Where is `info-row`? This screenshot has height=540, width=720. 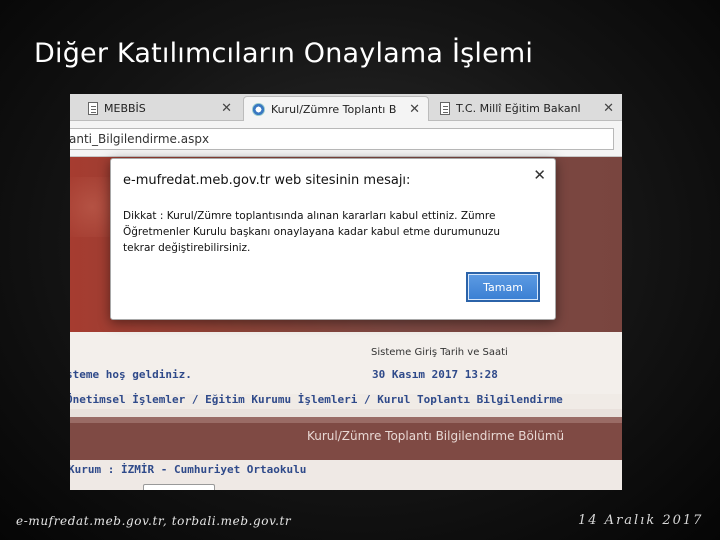
info-row is located at coordinates (346, 363).